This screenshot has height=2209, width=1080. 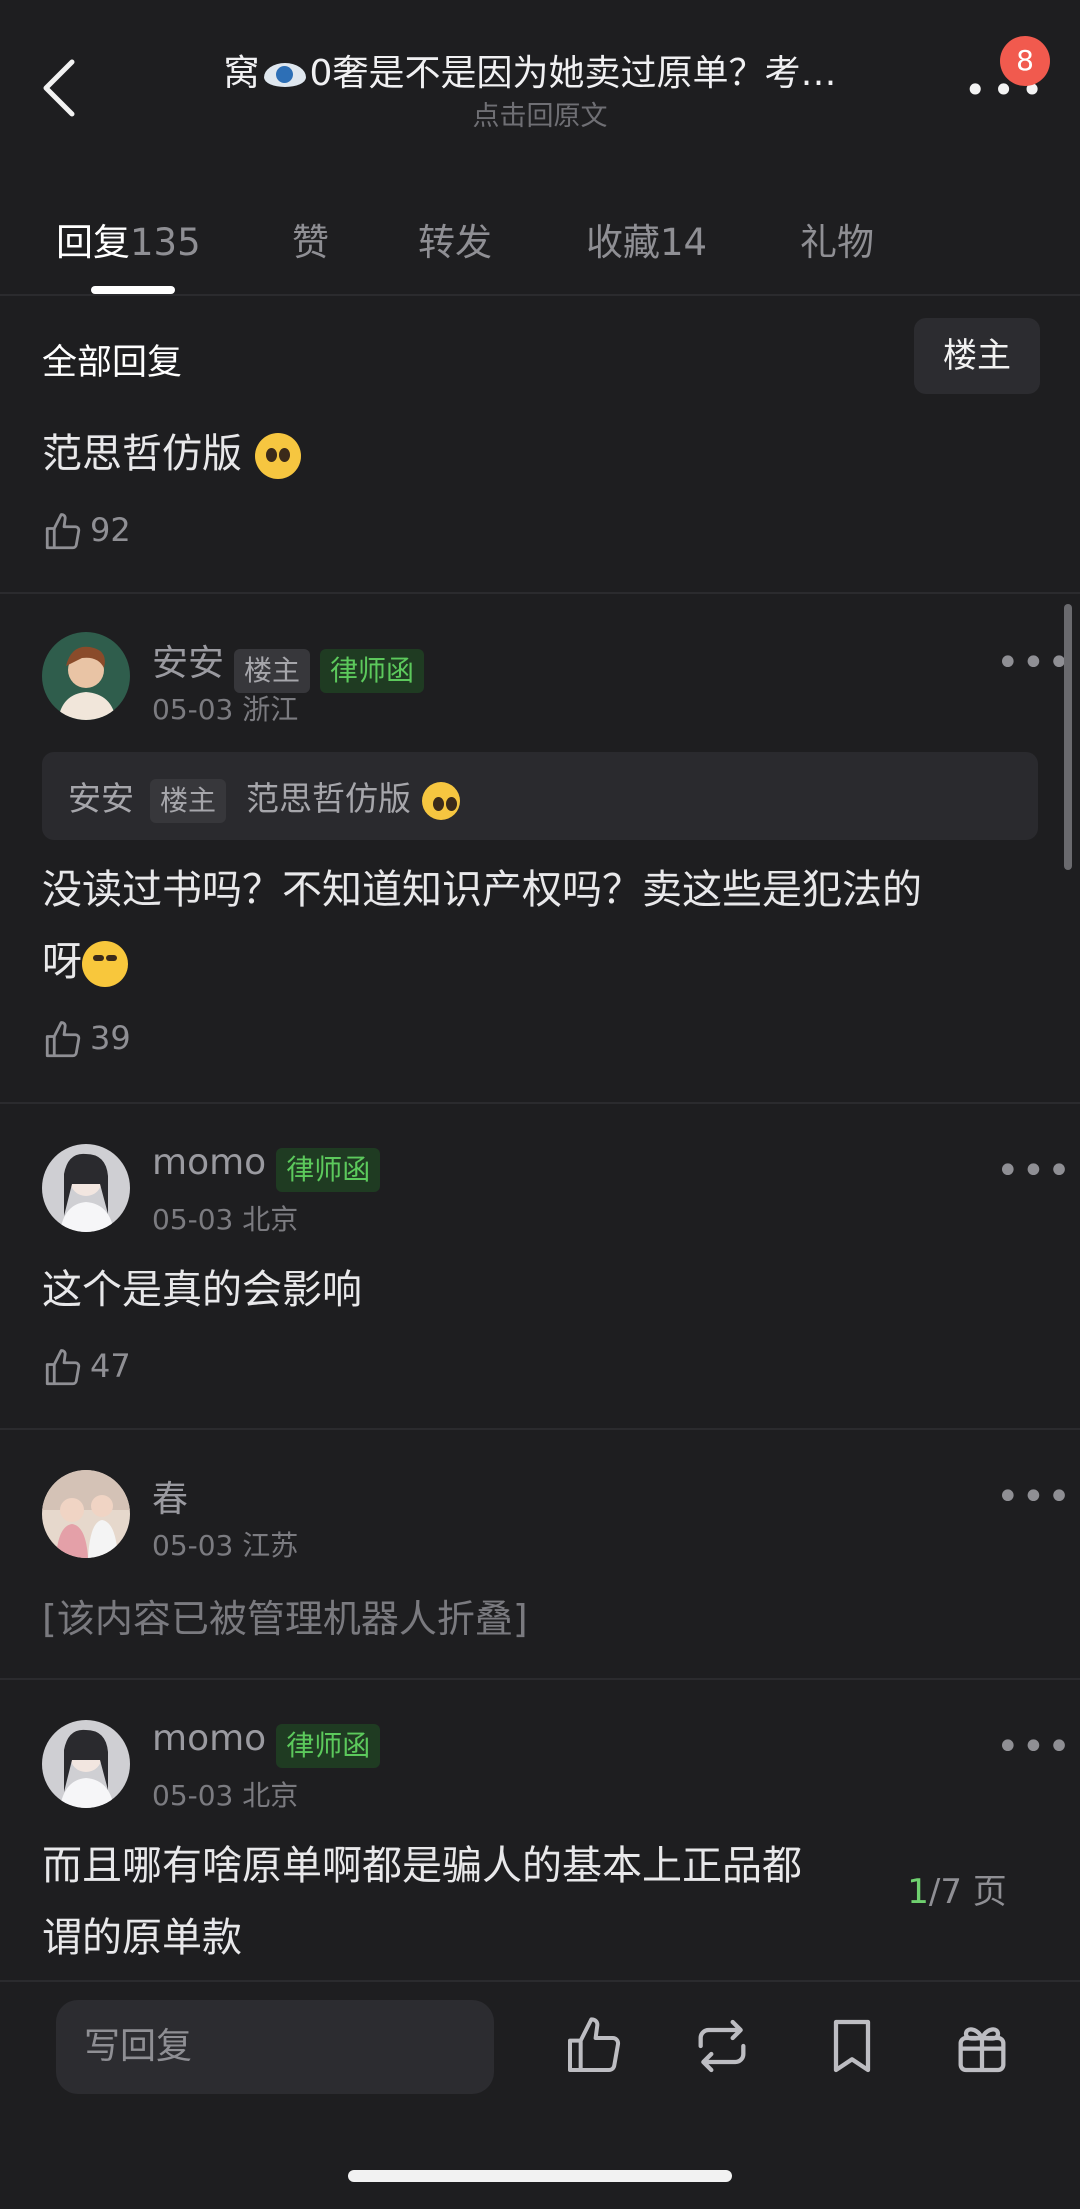 What do you see at coordinates (540, 796) in the screenshot?
I see `quoted-reply: 安安 楼主 范思哲仿版` at bounding box center [540, 796].